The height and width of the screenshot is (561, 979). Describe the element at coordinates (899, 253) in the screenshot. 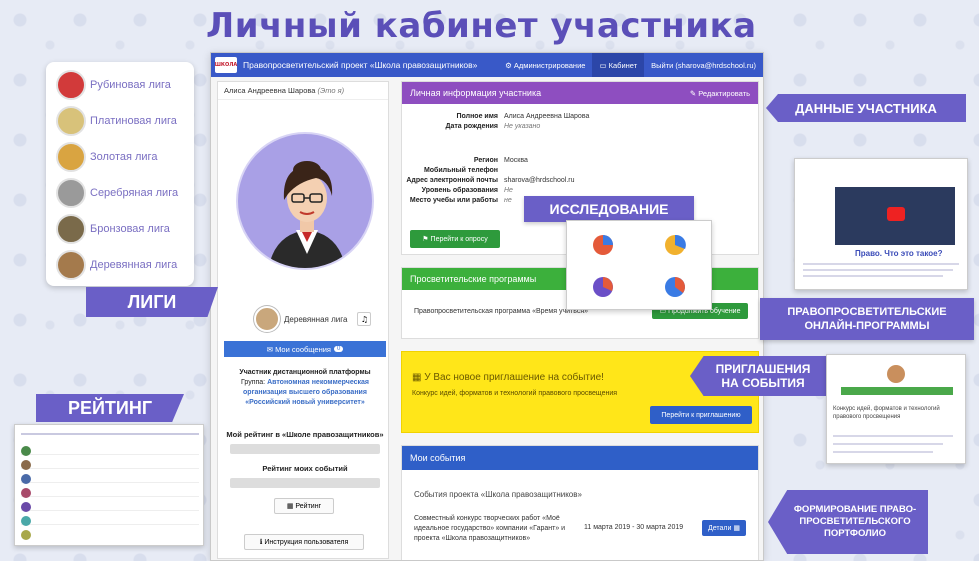

I see `video-question: Право. Что это такое?` at that location.